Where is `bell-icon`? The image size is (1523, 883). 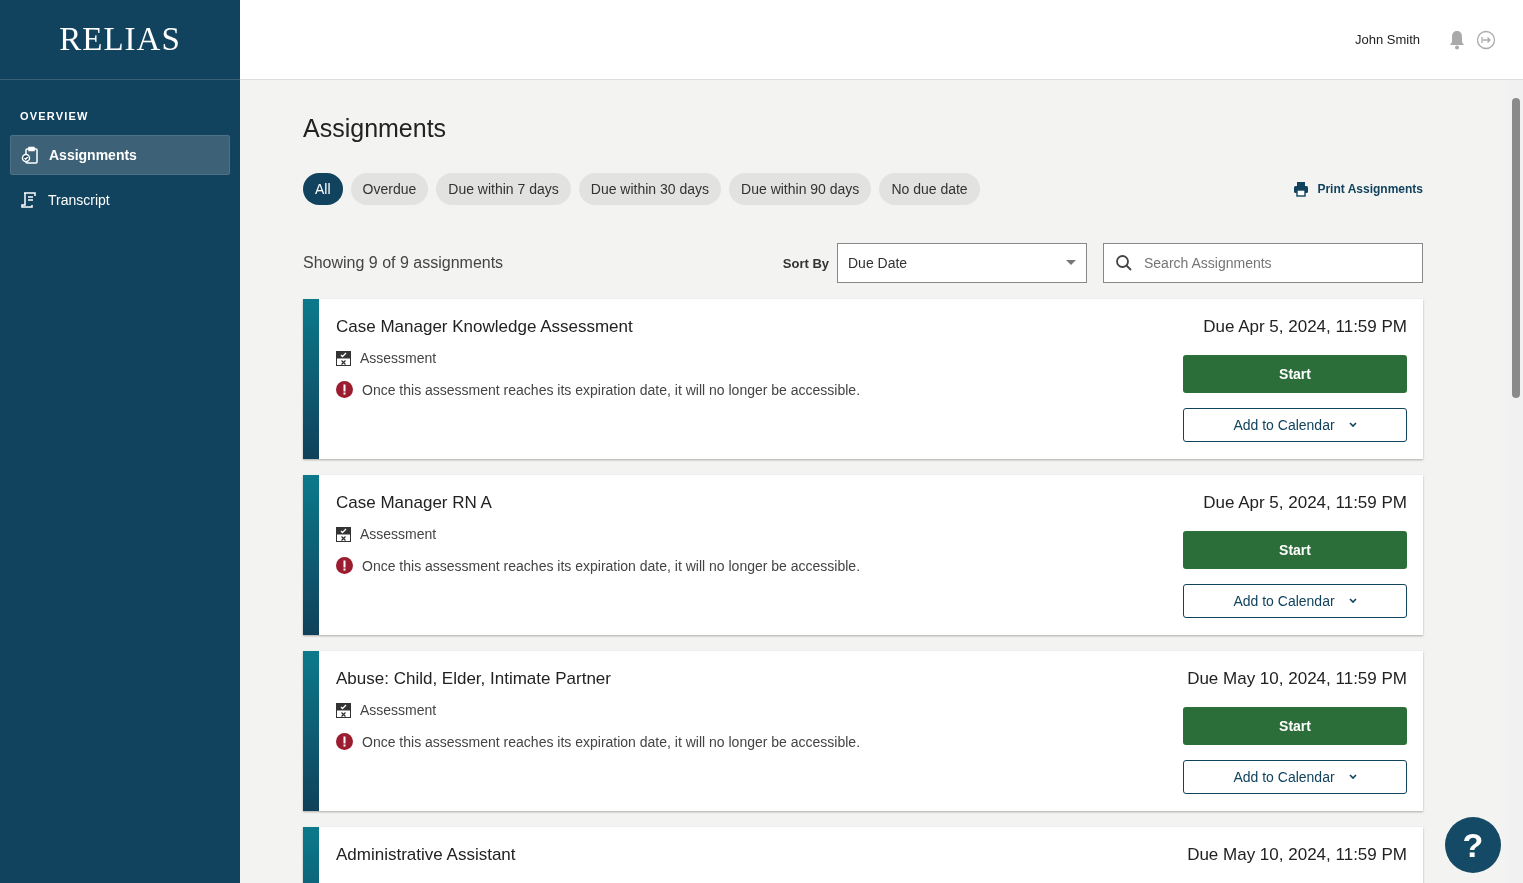 bell-icon is located at coordinates (1457, 39).